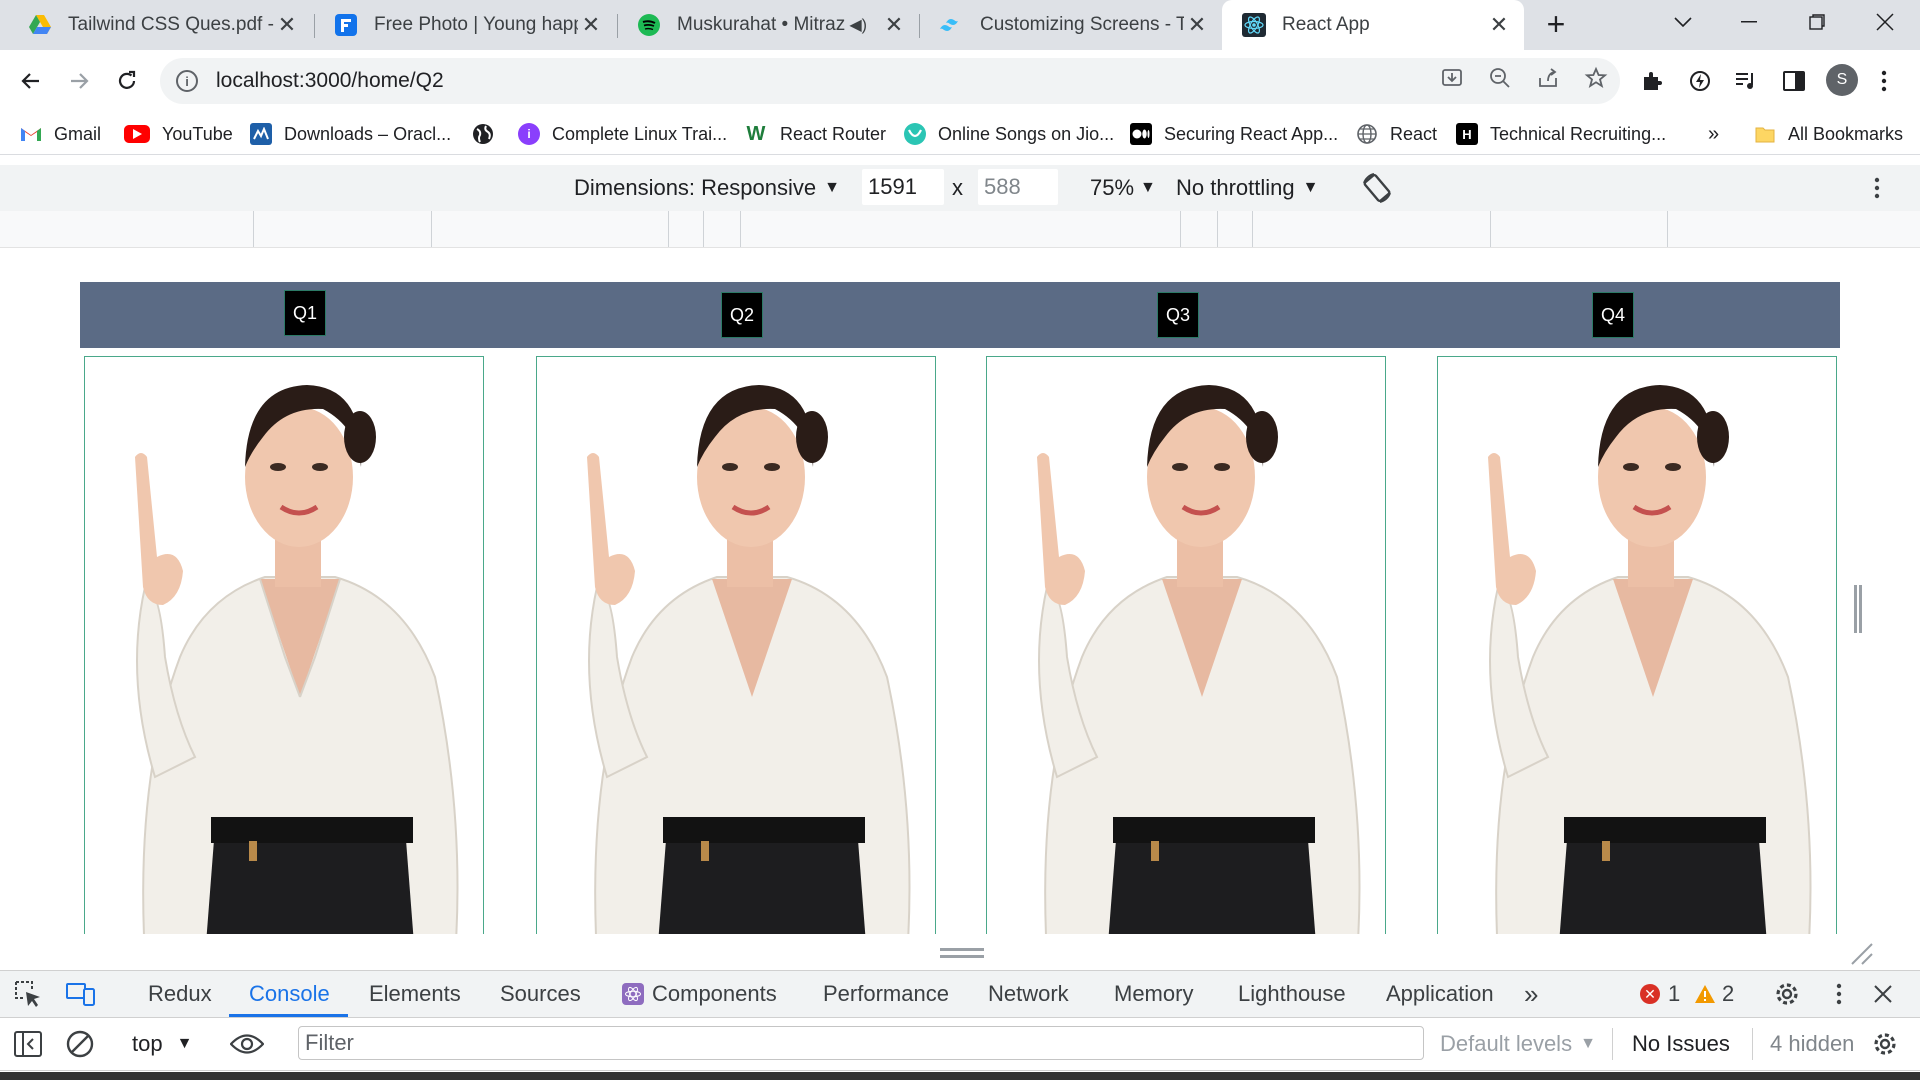 The width and height of the screenshot is (1920, 1080). I want to click on throttling-label: No throttling, so click(1235, 187).